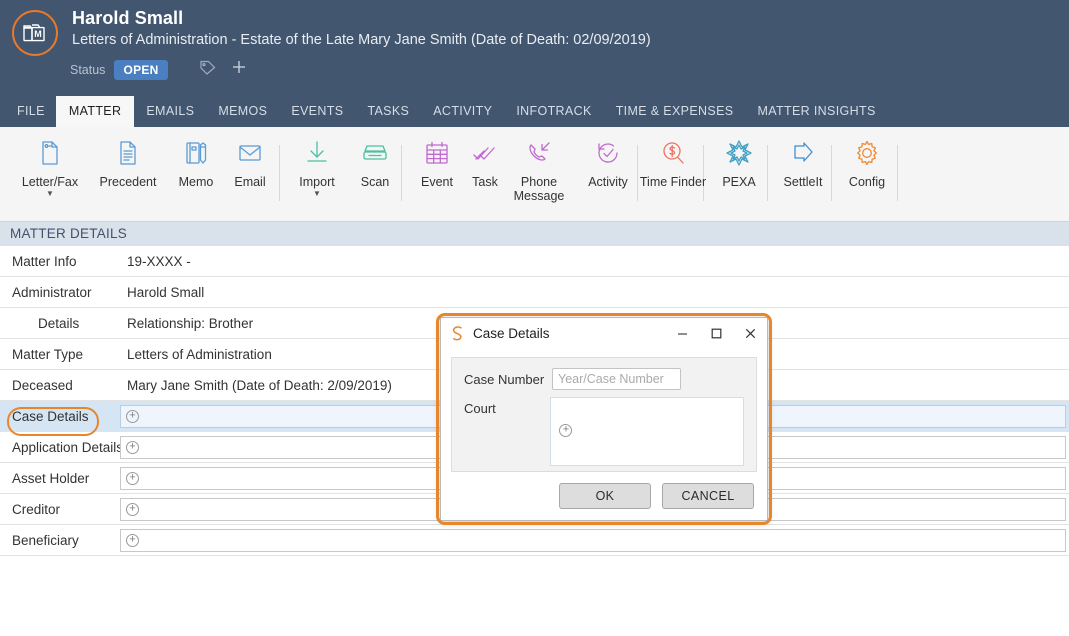 This screenshot has width=1069, height=636. I want to click on page-title: Harold Small, so click(128, 18).